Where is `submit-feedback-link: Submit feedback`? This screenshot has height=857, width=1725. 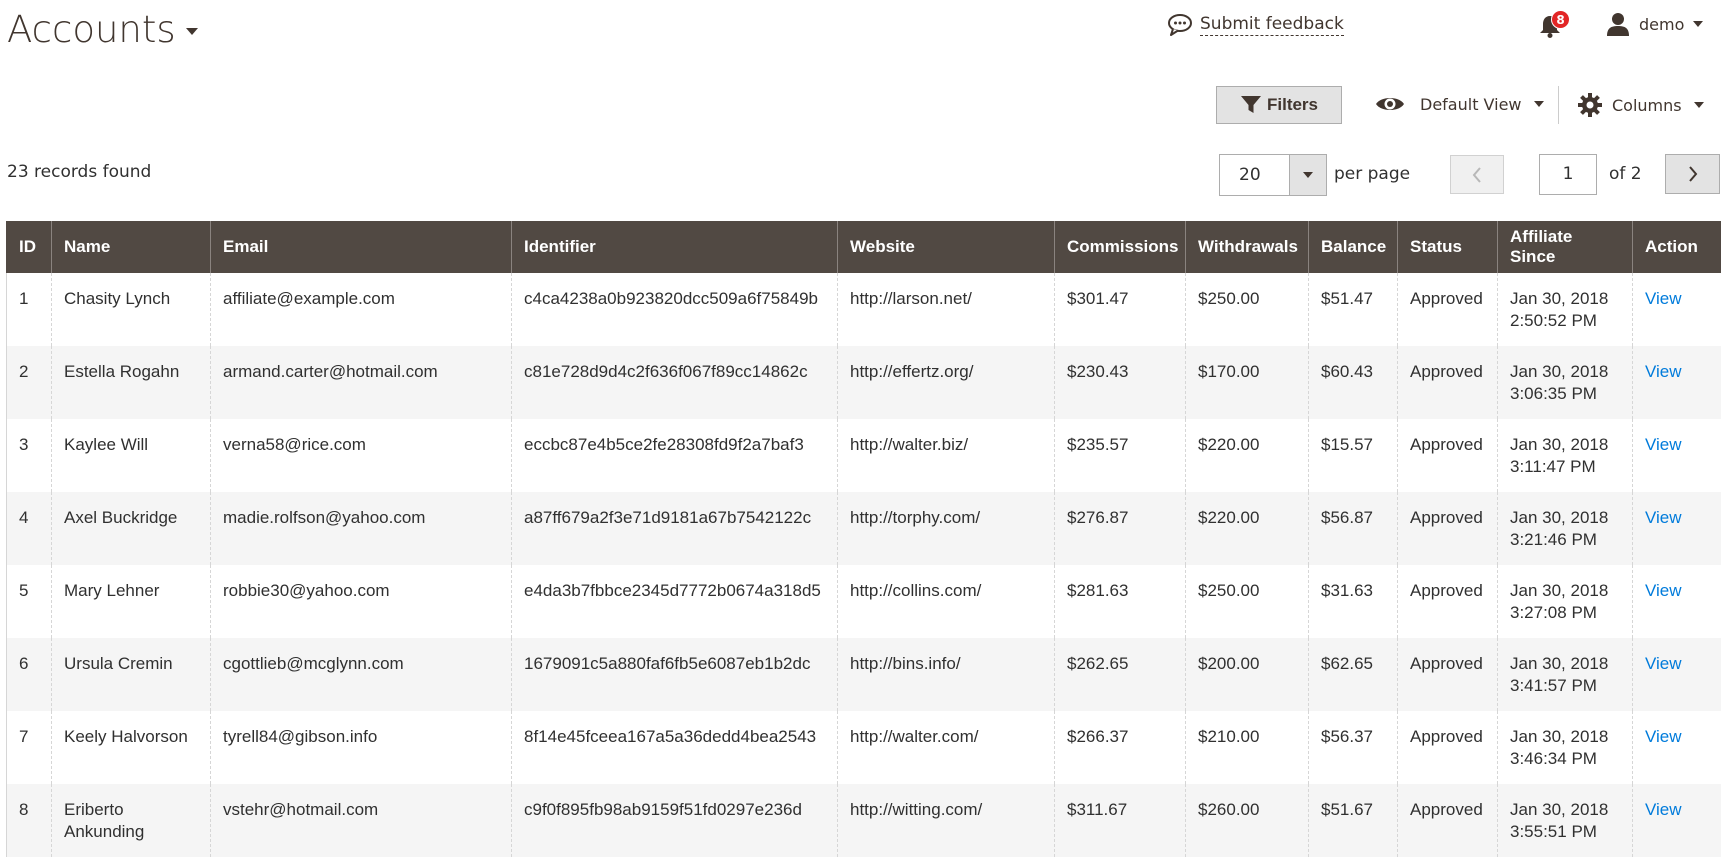 submit-feedback-link: Submit feedback is located at coordinates (1255, 25).